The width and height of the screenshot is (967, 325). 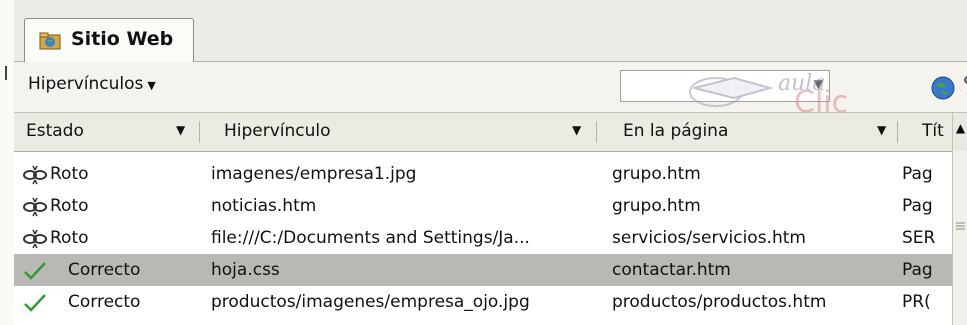 I want to click on title-text: PR(, so click(x=916, y=302).